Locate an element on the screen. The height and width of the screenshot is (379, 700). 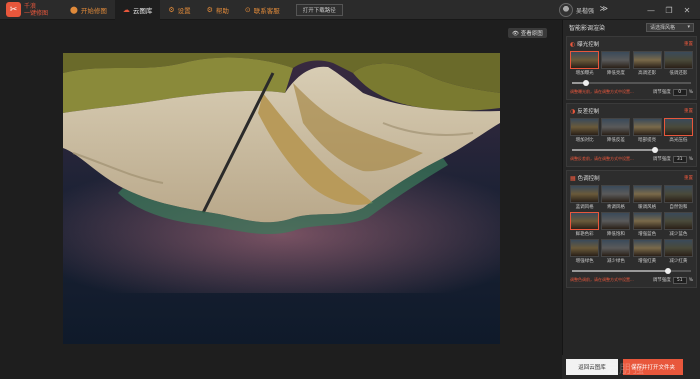
preset-thumb: 降低亮度 is located at coordinates (616, 63).